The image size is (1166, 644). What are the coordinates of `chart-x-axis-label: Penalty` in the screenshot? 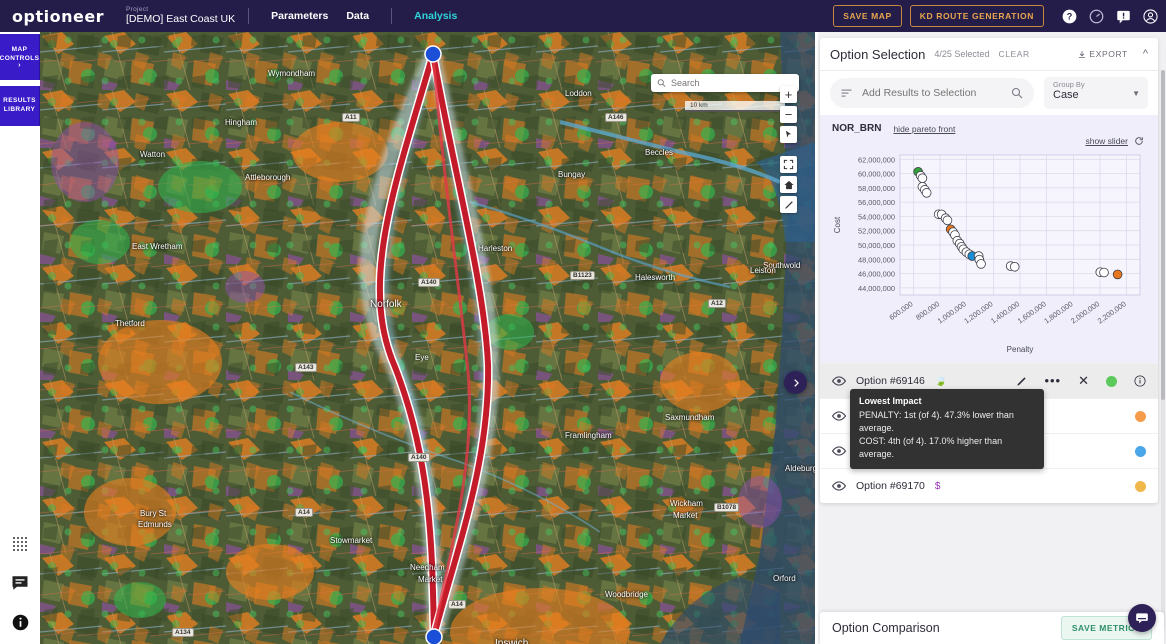 It's located at (1020, 349).